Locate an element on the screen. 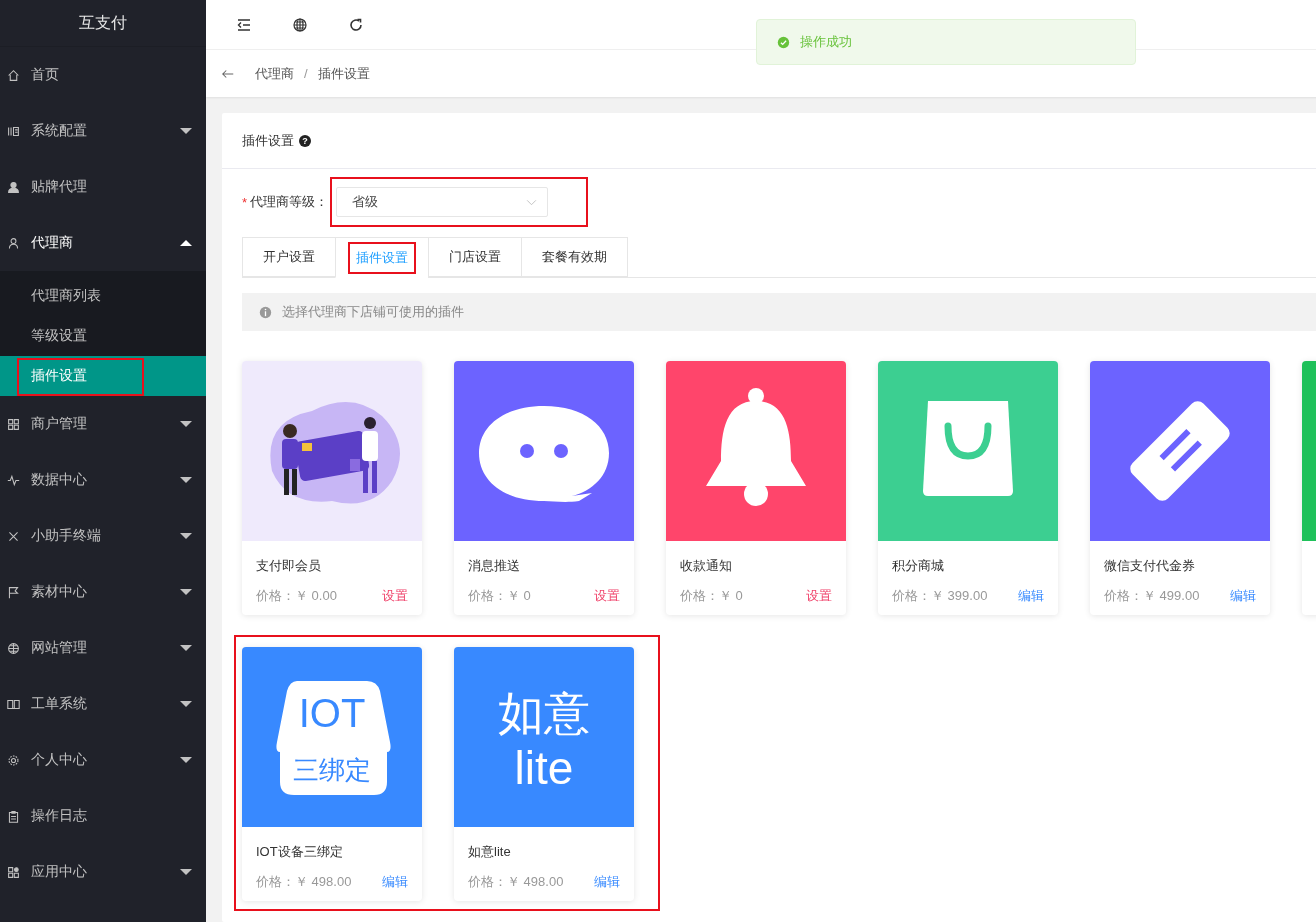 The width and height of the screenshot is (1316, 922). nav-item: 首页 is located at coordinates (103, 75).